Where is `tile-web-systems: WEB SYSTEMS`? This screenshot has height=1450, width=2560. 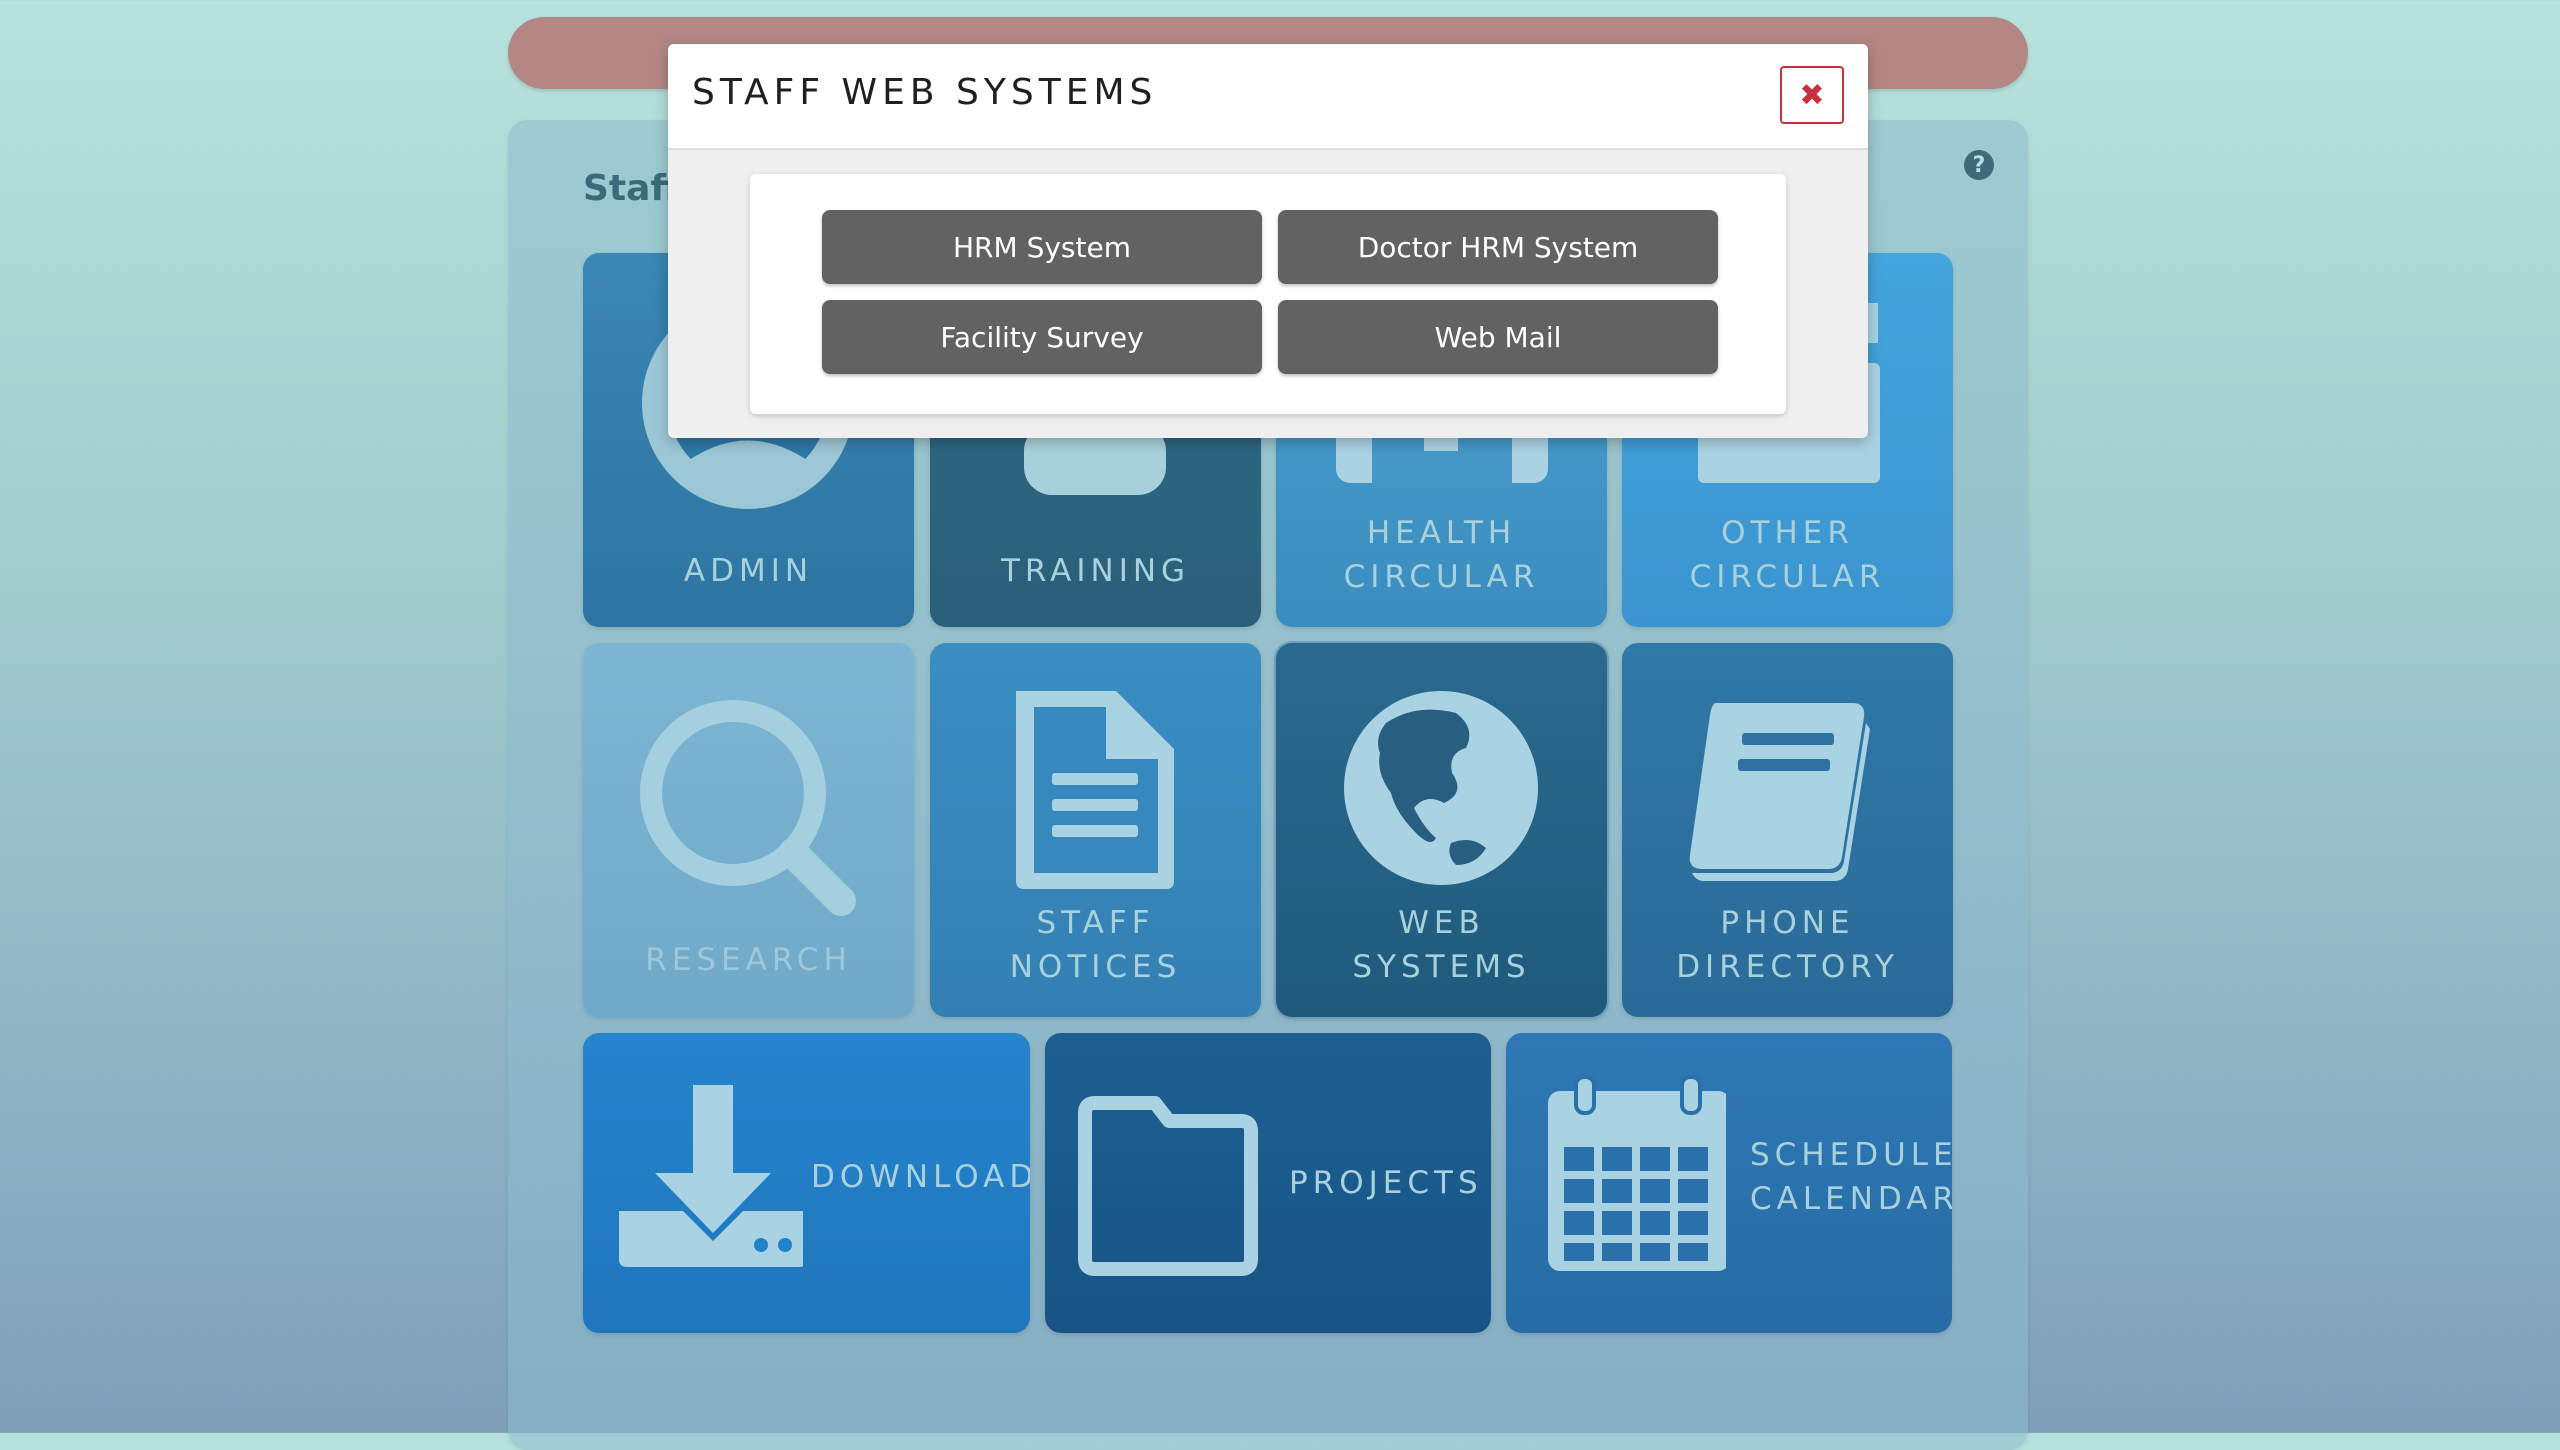 tile-web-systems: WEB SYSTEMS is located at coordinates (1441, 830).